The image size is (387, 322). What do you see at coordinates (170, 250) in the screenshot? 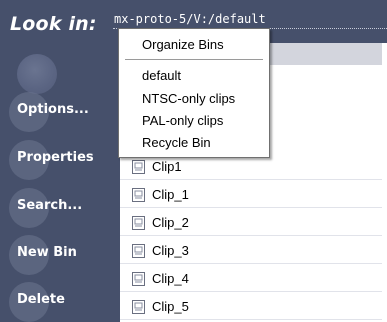
I see `clip-name: Clip_3` at bounding box center [170, 250].